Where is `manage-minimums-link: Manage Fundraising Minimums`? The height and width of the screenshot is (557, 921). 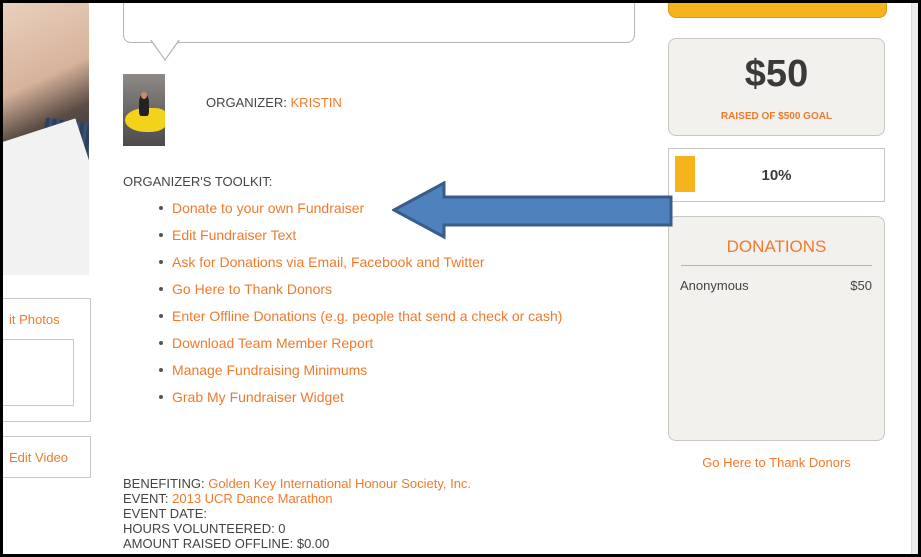 manage-minimums-link: Manage Fundraising Minimums is located at coordinates (269, 370).